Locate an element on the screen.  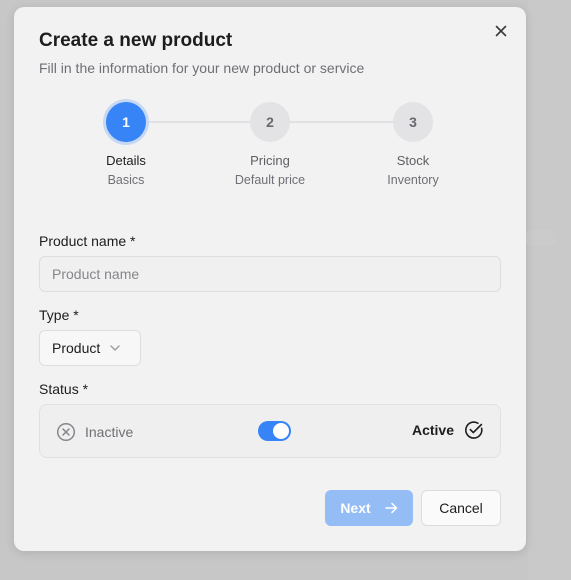
status-inactive-option: Inactive is located at coordinates (94, 432).